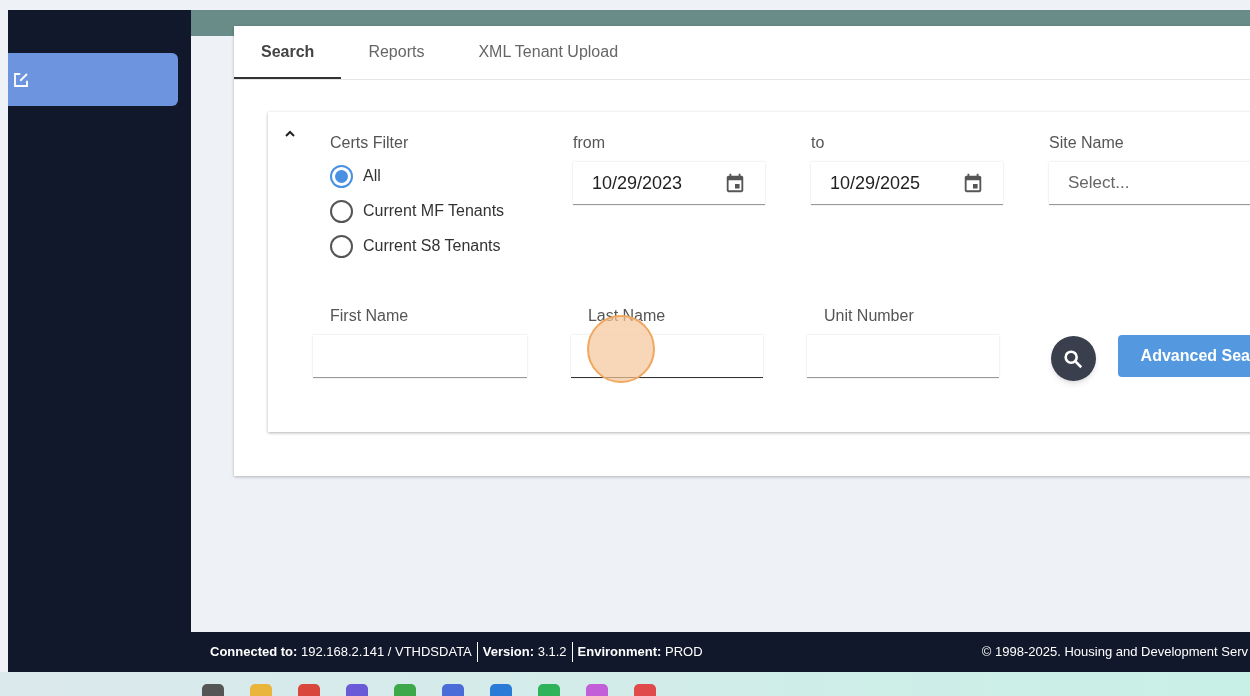 The height and width of the screenshot is (696, 1250). Describe the element at coordinates (415, 246) in the screenshot. I see `radio-option: Current S8 Tenants` at that location.